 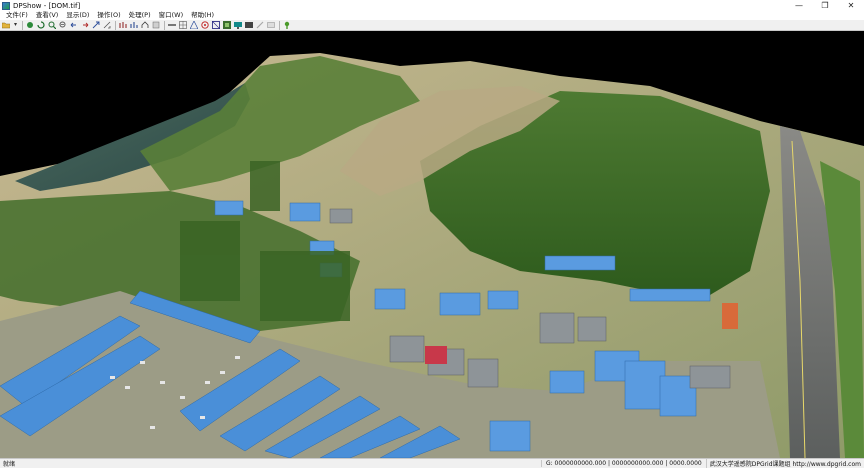 What do you see at coordinates (47, 15) in the screenshot?
I see `menu-view: 查看(V)` at bounding box center [47, 15].